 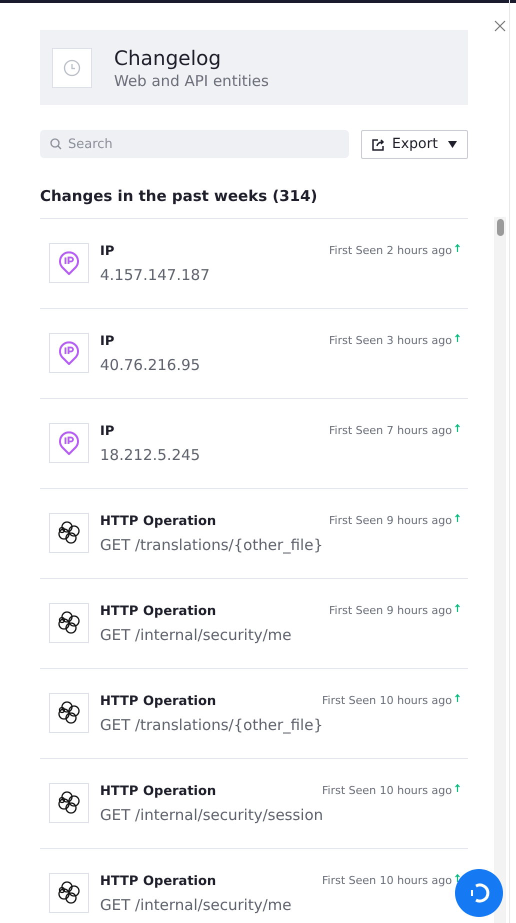 I want to click on caret-icon, so click(x=452, y=144).